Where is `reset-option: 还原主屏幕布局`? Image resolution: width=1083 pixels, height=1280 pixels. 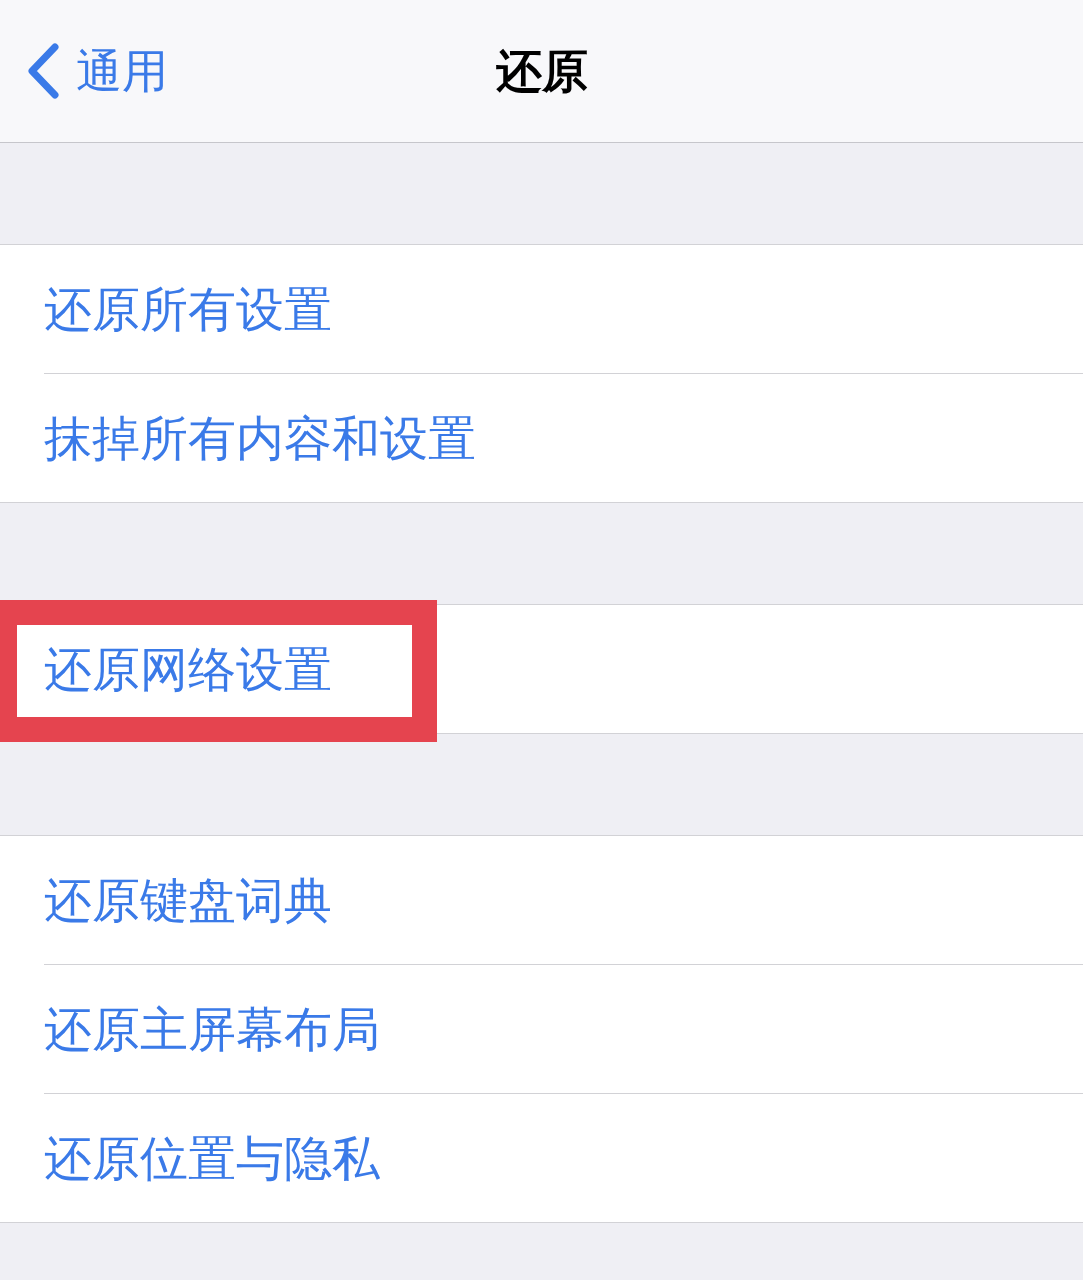 reset-option: 还原主屏幕布局 is located at coordinates (541, 1029).